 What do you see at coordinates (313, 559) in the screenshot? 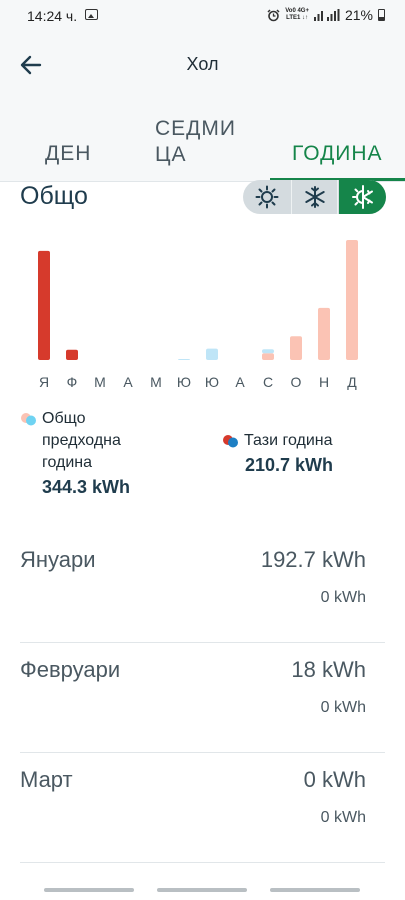
I see `month-current-value: 192.7 kWh` at bounding box center [313, 559].